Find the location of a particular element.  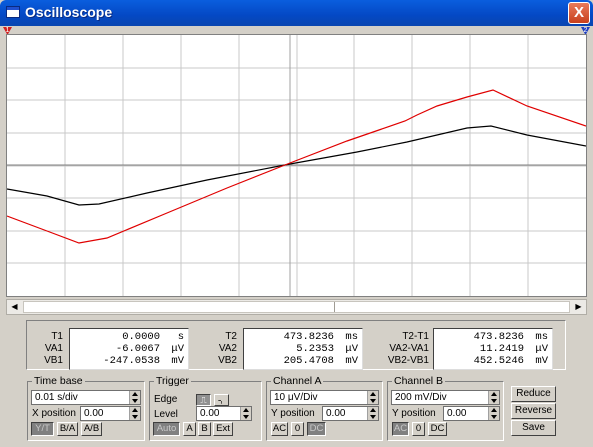

vb1-value: -247.0538 is located at coordinates (131, 361).